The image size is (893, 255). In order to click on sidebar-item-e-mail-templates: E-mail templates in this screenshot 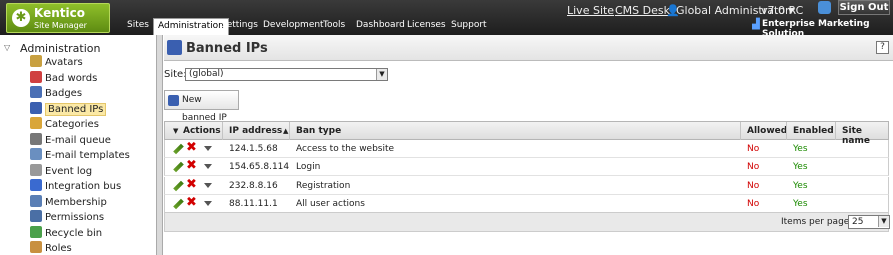, I will do `click(80, 155)`.